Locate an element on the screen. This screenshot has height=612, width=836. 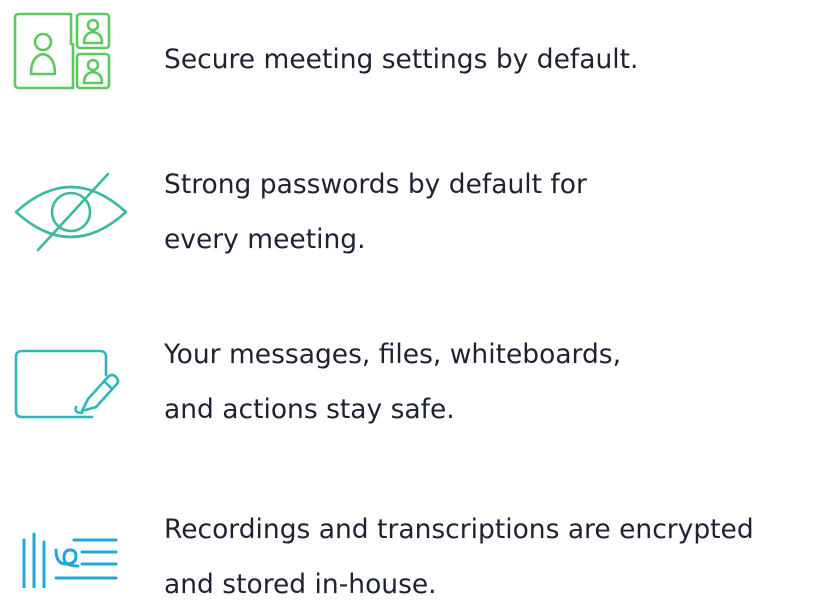
feature-line: Strong passwords by default for is located at coordinates (375, 184).